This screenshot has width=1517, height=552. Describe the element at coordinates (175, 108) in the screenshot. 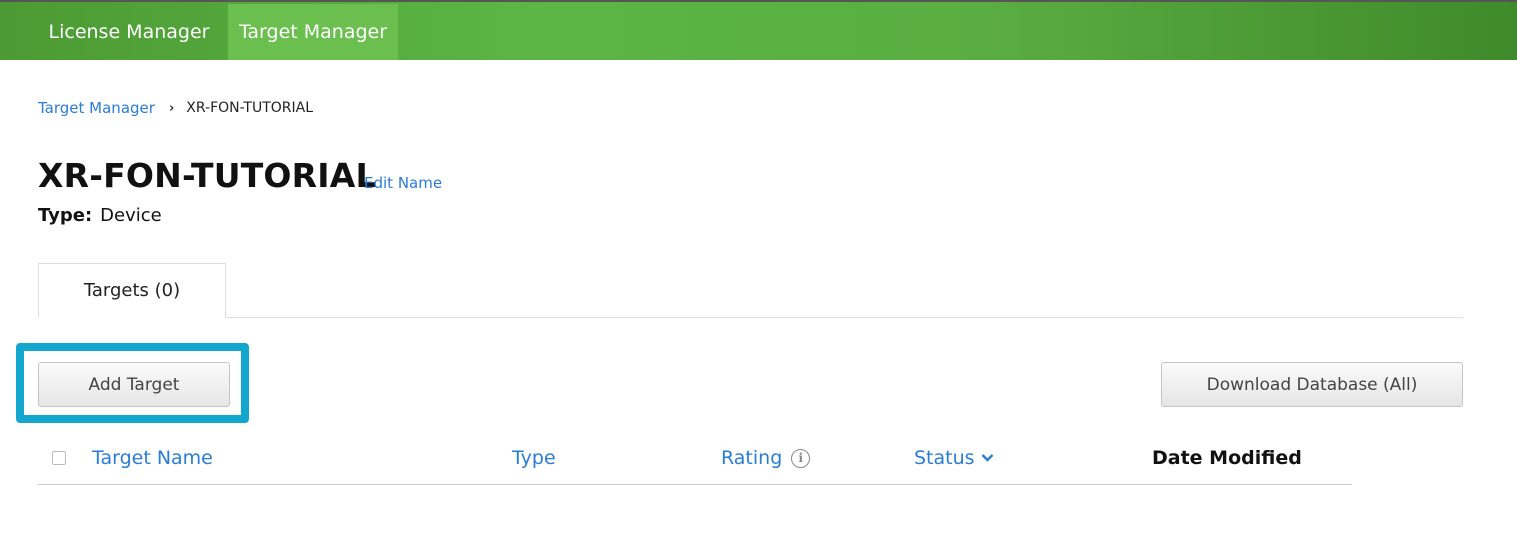

I see `breadcrumb: Target Manager › XR-FON-TUTORIAL` at that location.